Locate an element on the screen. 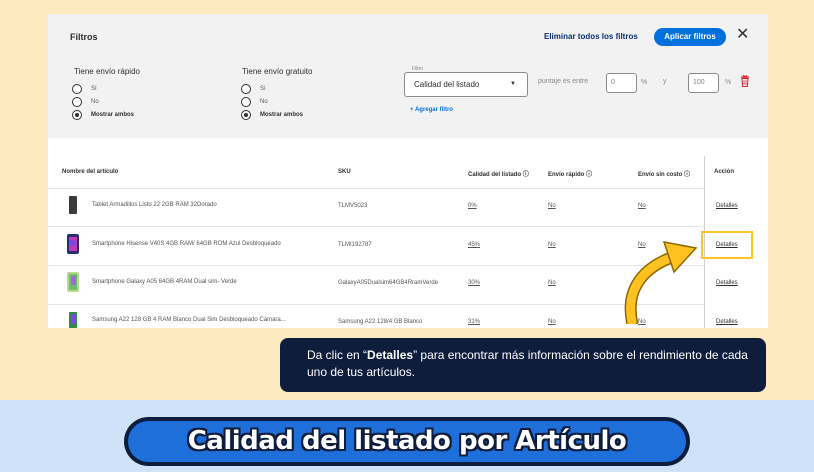  chevron-down-icon: ▼ is located at coordinates (513, 84).